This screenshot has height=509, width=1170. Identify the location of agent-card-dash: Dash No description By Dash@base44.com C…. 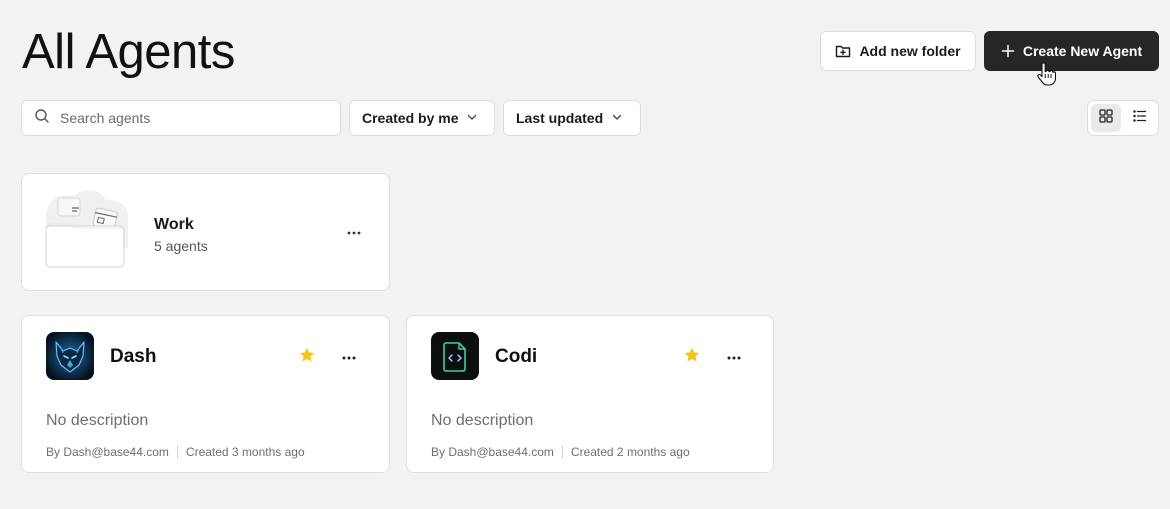
(205, 394).